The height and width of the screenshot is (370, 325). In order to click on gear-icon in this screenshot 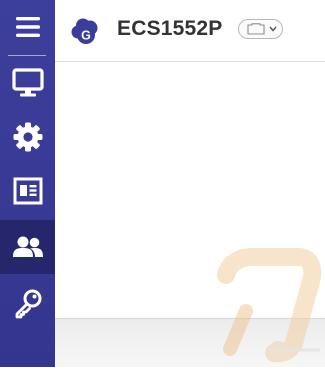, I will do `click(27, 137)`.